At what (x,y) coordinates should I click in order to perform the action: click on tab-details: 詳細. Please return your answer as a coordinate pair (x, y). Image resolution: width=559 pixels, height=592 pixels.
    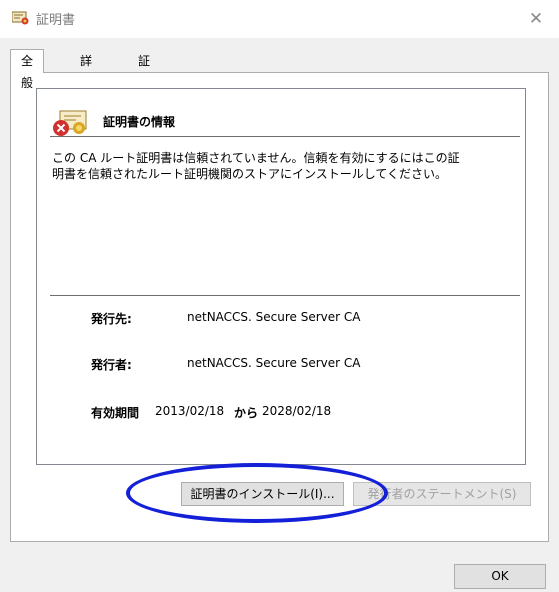
    Looking at the image, I should click on (86, 69).